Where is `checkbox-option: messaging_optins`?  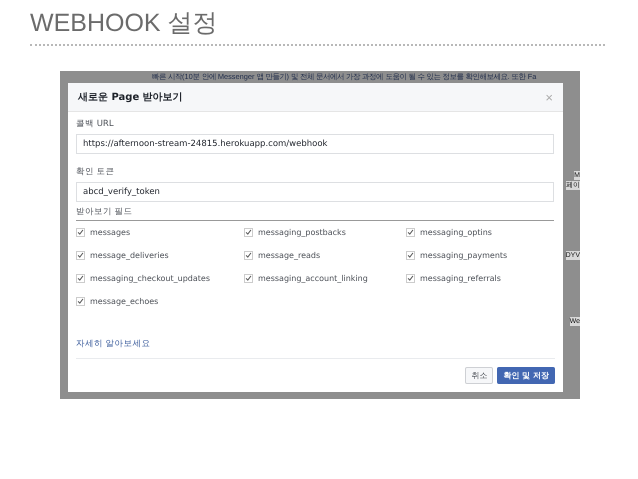
checkbox-option: messaging_optins is located at coordinates (481, 232).